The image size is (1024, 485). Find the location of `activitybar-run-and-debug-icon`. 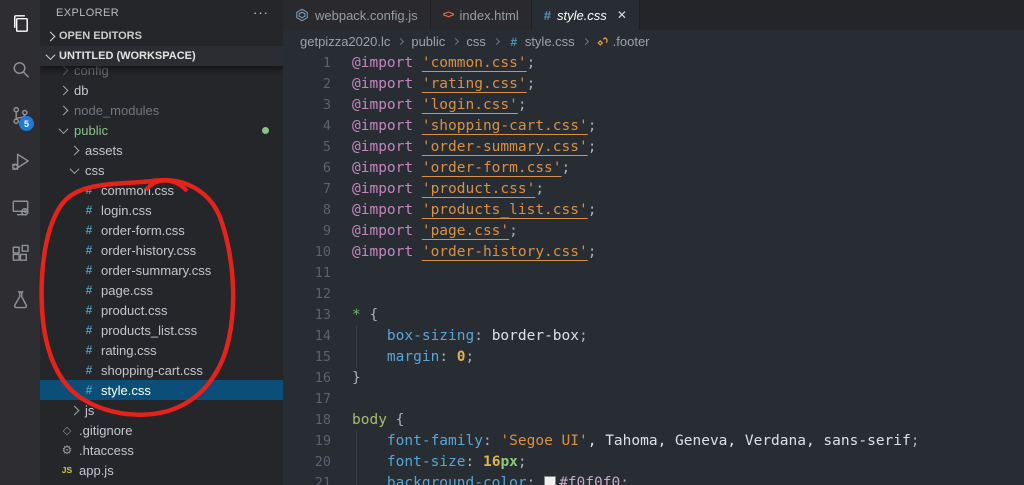

activitybar-run-and-debug-icon is located at coordinates (20, 161).